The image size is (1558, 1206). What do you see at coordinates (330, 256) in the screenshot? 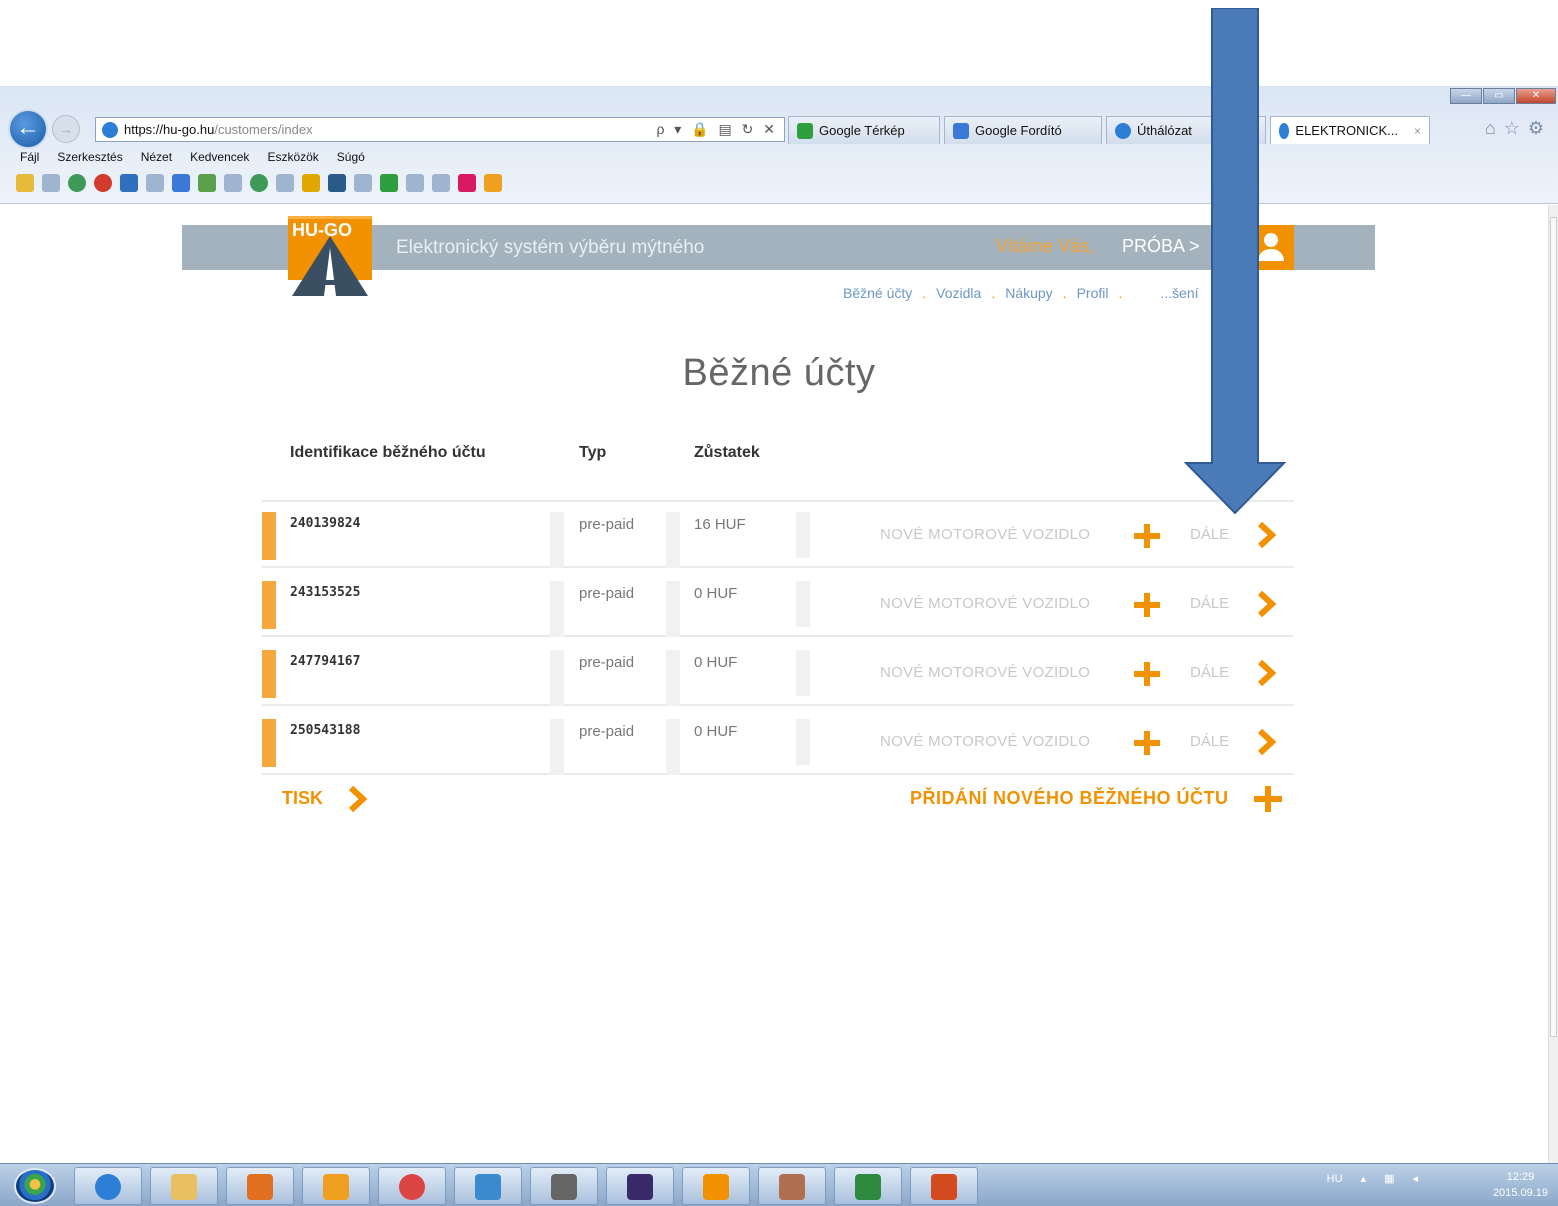
I see `hugo-logo: HU-GO` at bounding box center [330, 256].